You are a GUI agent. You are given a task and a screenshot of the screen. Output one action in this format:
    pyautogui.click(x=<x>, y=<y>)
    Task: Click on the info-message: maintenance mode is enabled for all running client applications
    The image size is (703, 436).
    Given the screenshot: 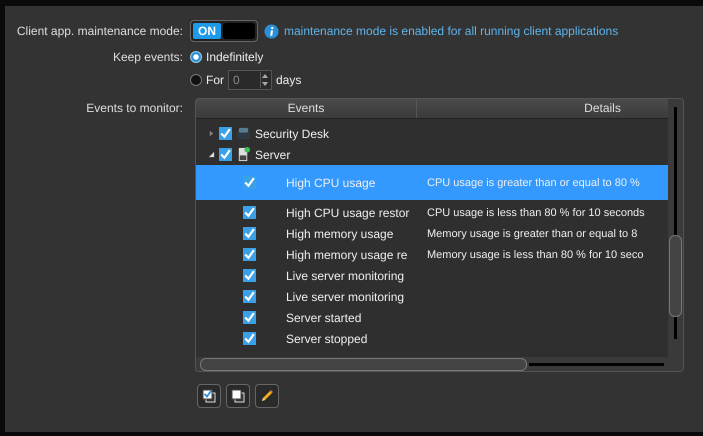 What is the action you would take?
    pyautogui.click(x=451, y=31)
    